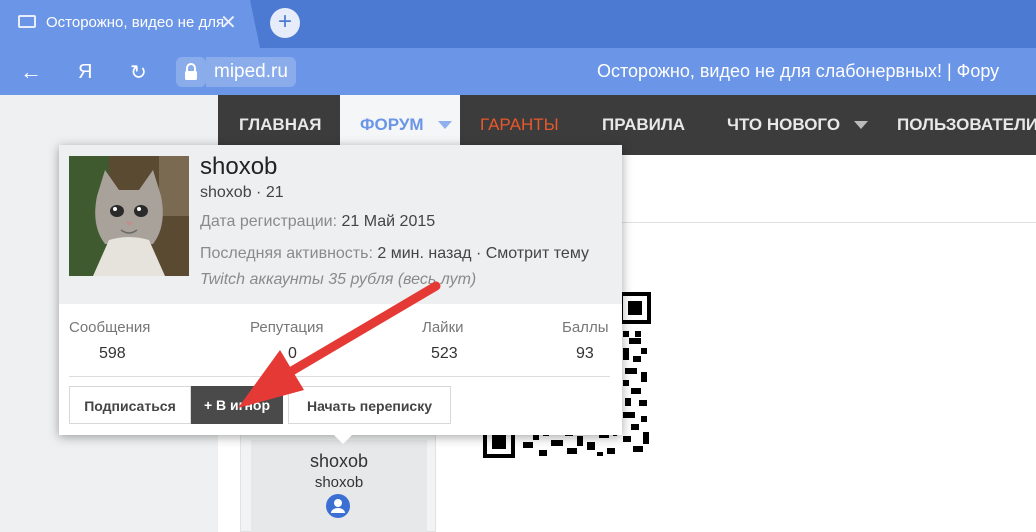  I want to click on tooltip-pointer, so click(343, 438).